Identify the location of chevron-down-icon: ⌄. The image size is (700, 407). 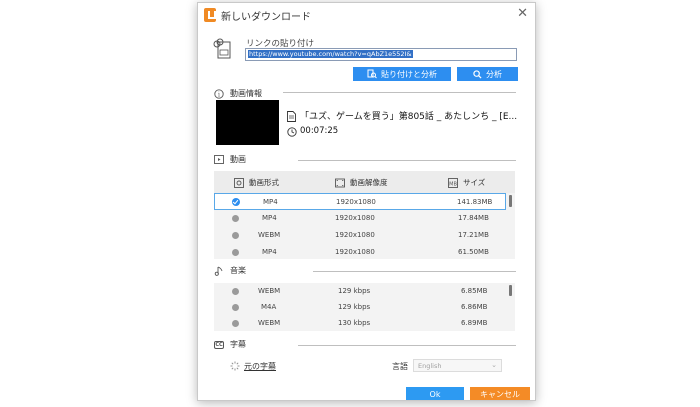
(494, 365).